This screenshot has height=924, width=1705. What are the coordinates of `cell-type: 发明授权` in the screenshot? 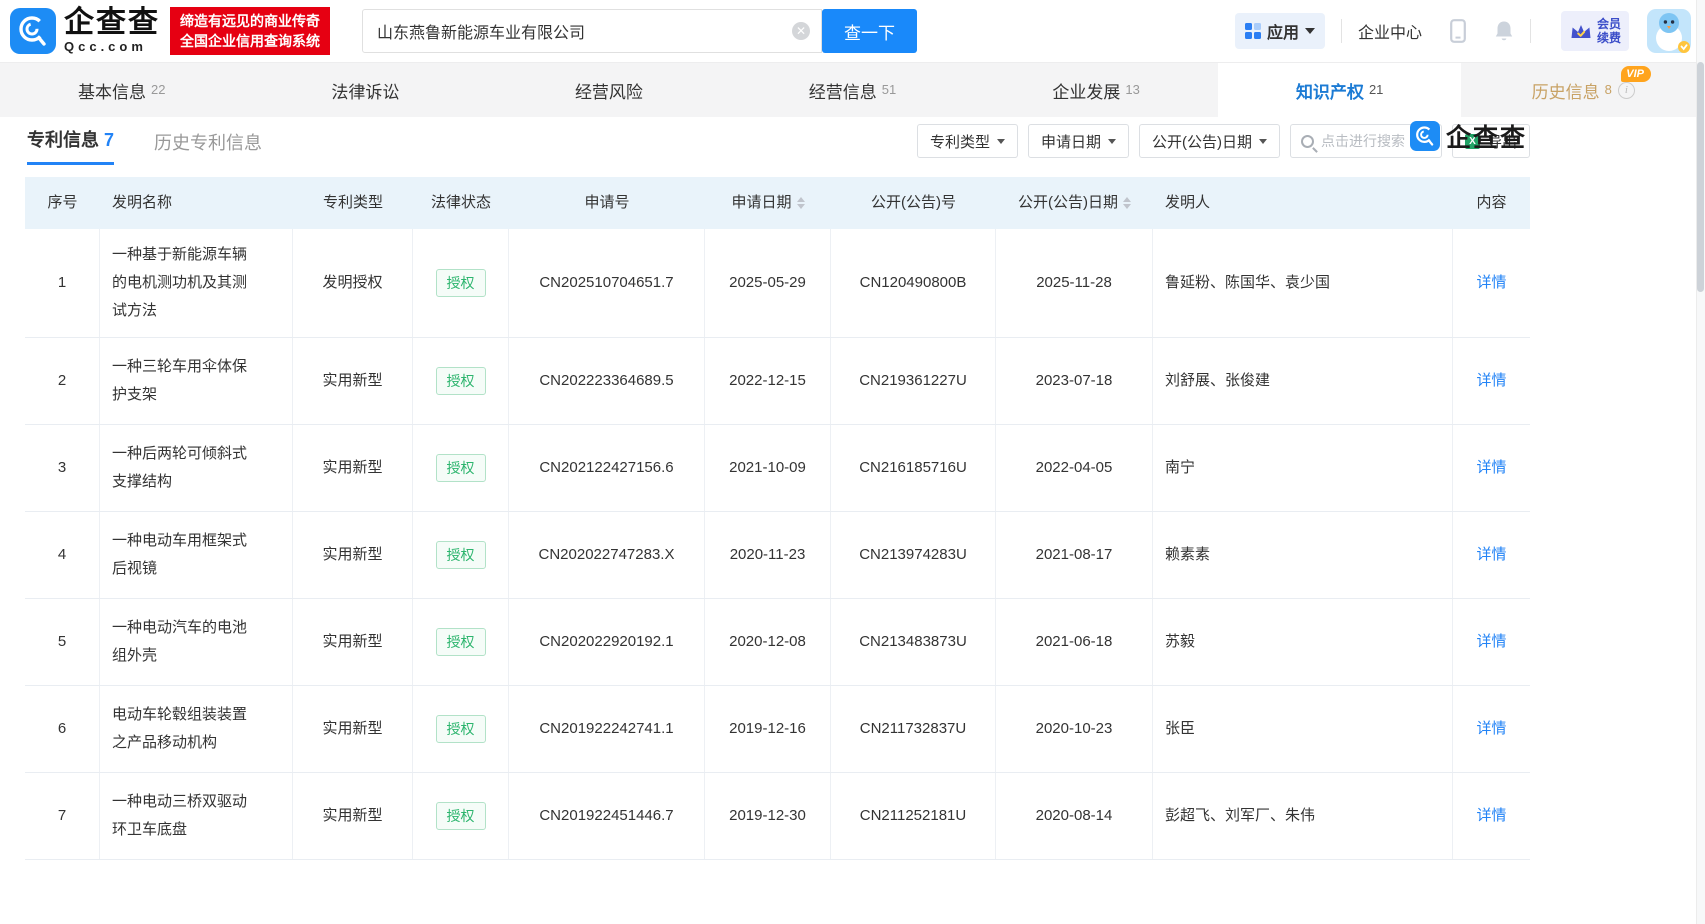 It's located at (353, 283).